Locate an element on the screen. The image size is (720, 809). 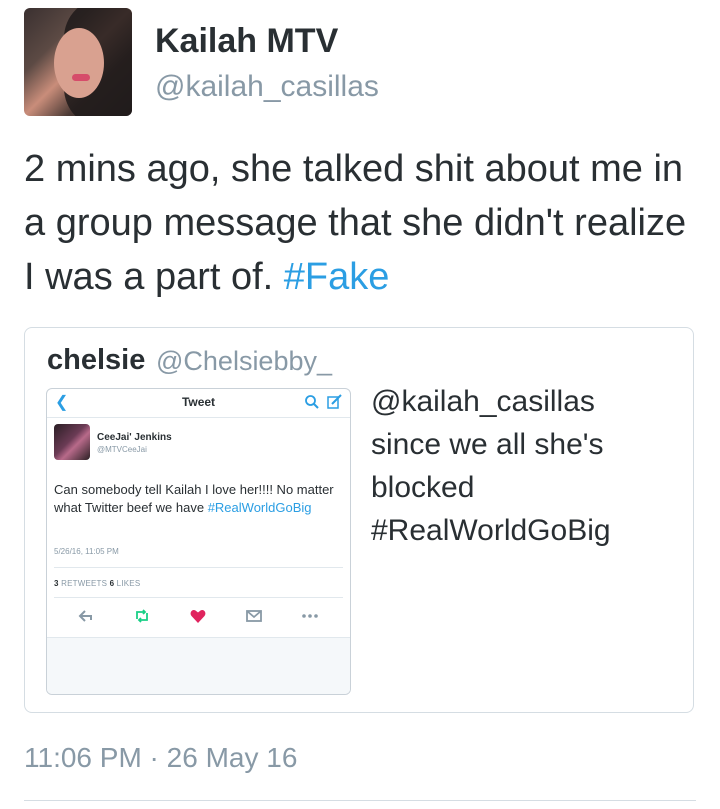
quoted-author-name: chelsie is located at coordinates (96, 360).